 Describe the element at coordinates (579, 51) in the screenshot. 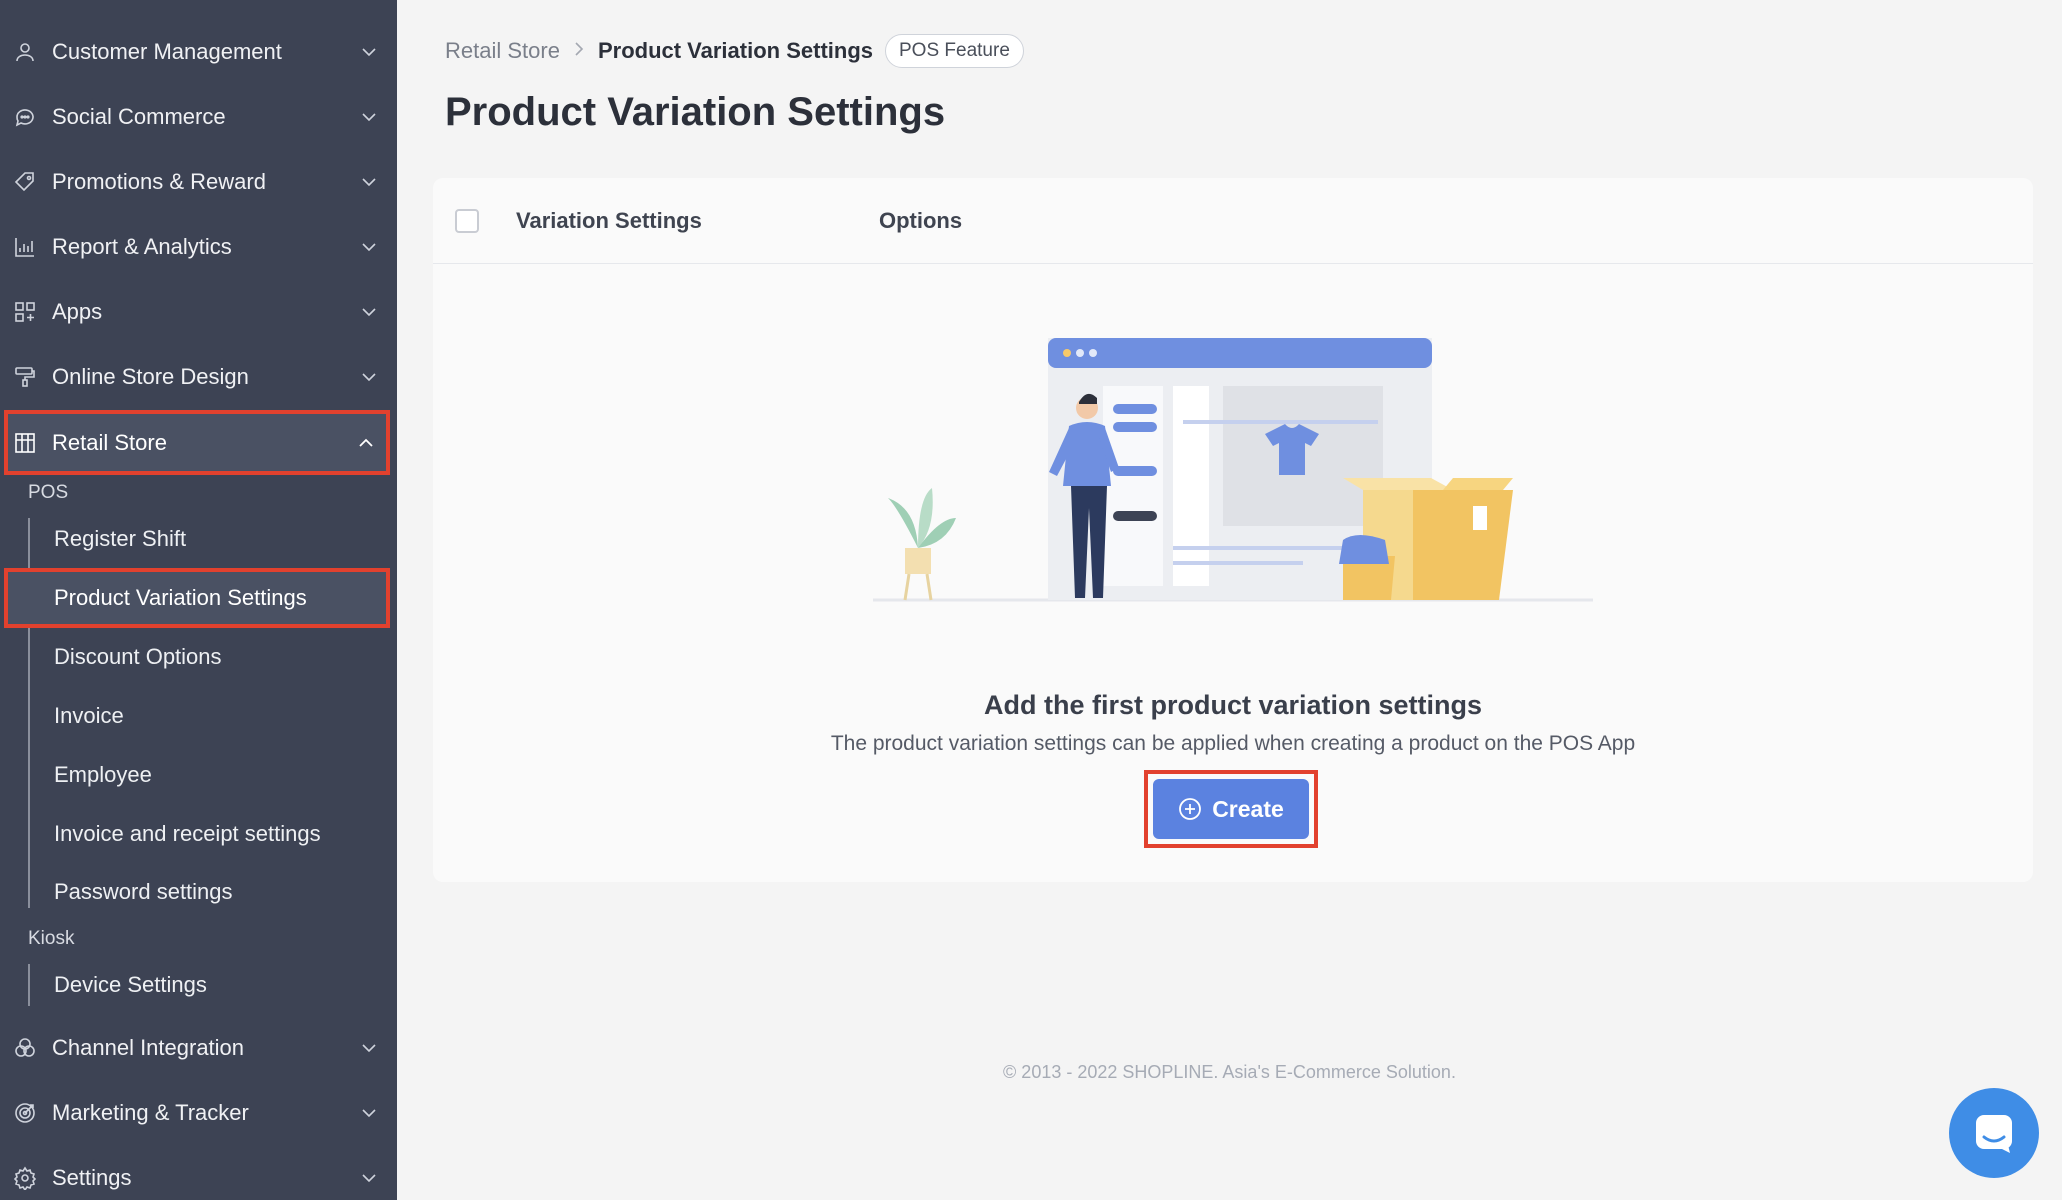

I see `chevron-right-icon` at that location.